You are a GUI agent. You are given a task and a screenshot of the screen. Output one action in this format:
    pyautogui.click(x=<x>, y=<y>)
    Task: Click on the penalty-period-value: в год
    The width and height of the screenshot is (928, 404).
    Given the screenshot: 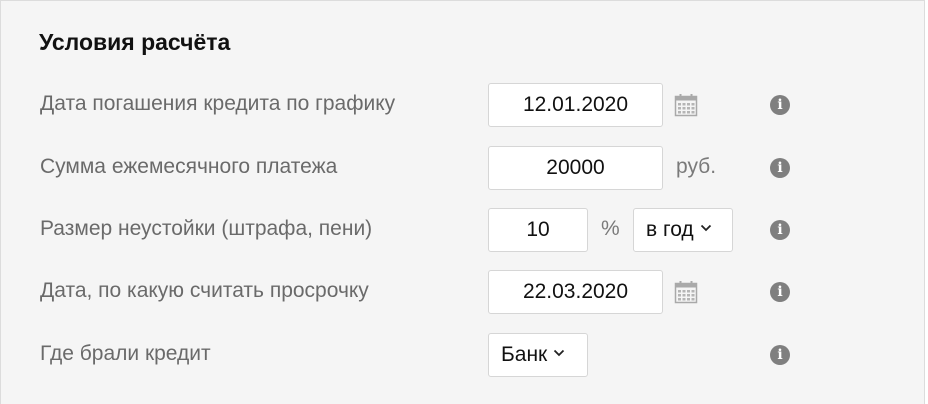 What is the action you would take?
    pyautogui.click(x=670, y=229)
    